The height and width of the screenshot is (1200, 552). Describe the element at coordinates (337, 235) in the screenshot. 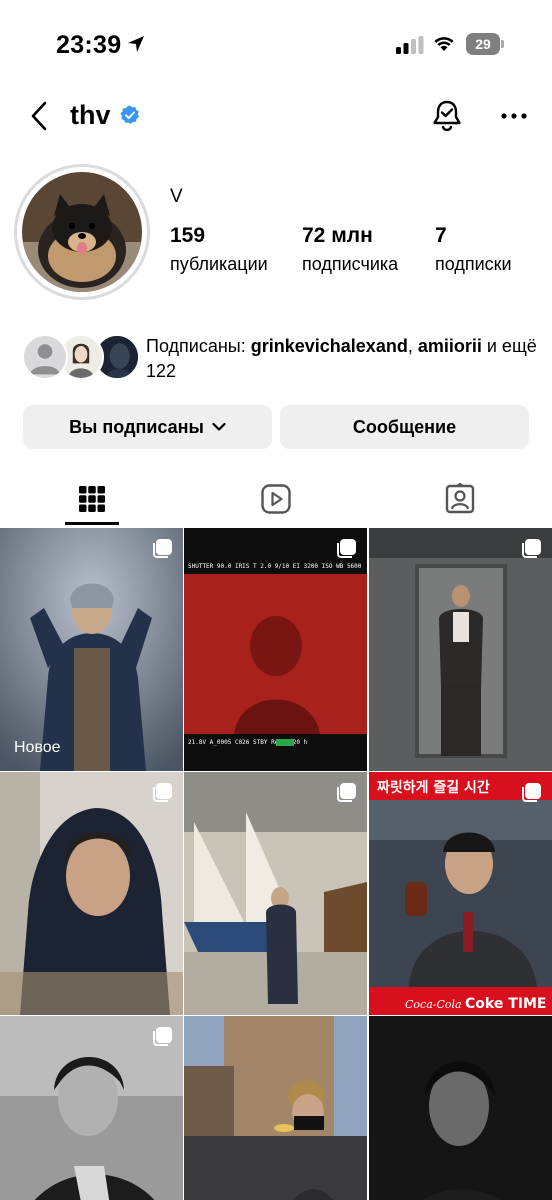

I see `stat-followers-value: 72 млн` at that location.